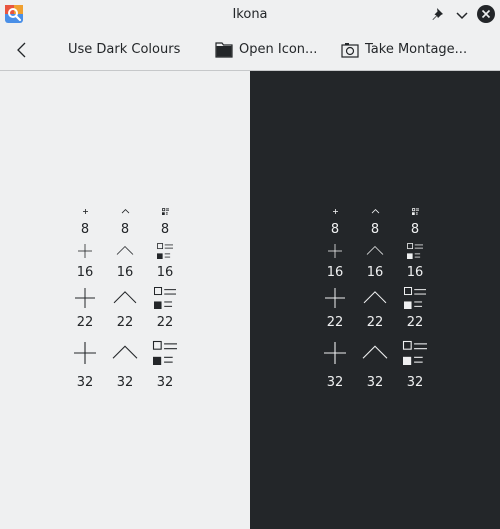 Image resolution: width=500 pixels, height=529 pixels. I want to click on minimize-icon, so click(462, 15).